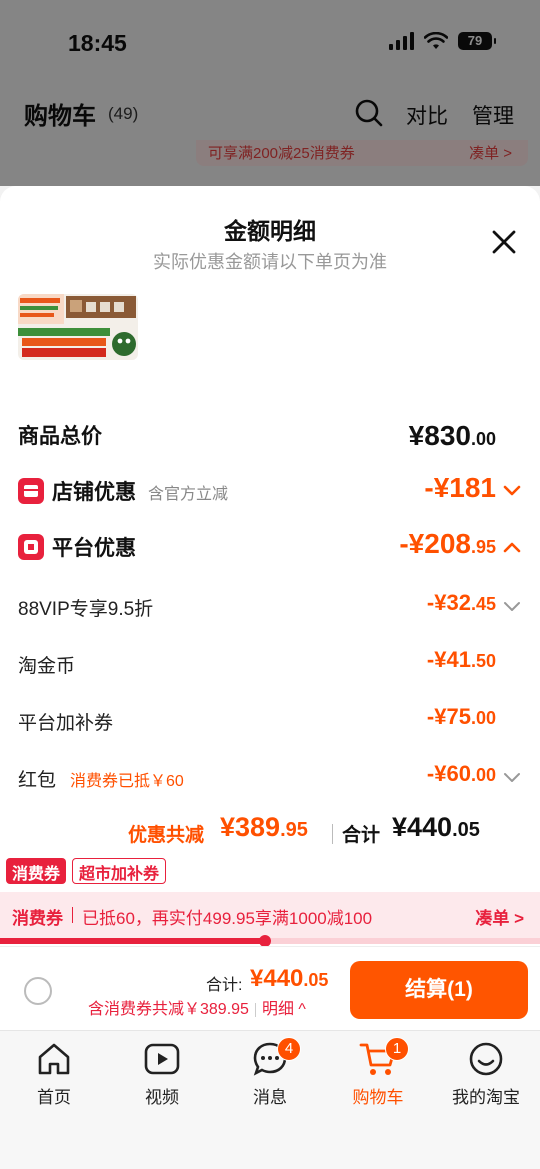 The height and width of the screenshot is (1169, 540). Describe the element at coordinates (361, 835) in the screenshot. I see `grand-total-label: 合计` at that location.